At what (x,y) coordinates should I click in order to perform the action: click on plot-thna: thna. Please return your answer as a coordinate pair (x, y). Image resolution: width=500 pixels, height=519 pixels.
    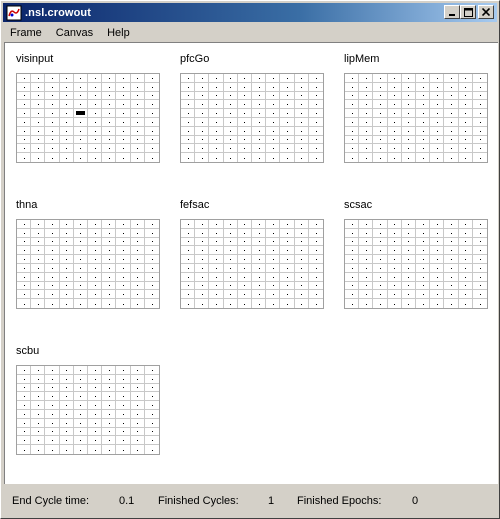
    Looking at the image, I should click on (88, 254).